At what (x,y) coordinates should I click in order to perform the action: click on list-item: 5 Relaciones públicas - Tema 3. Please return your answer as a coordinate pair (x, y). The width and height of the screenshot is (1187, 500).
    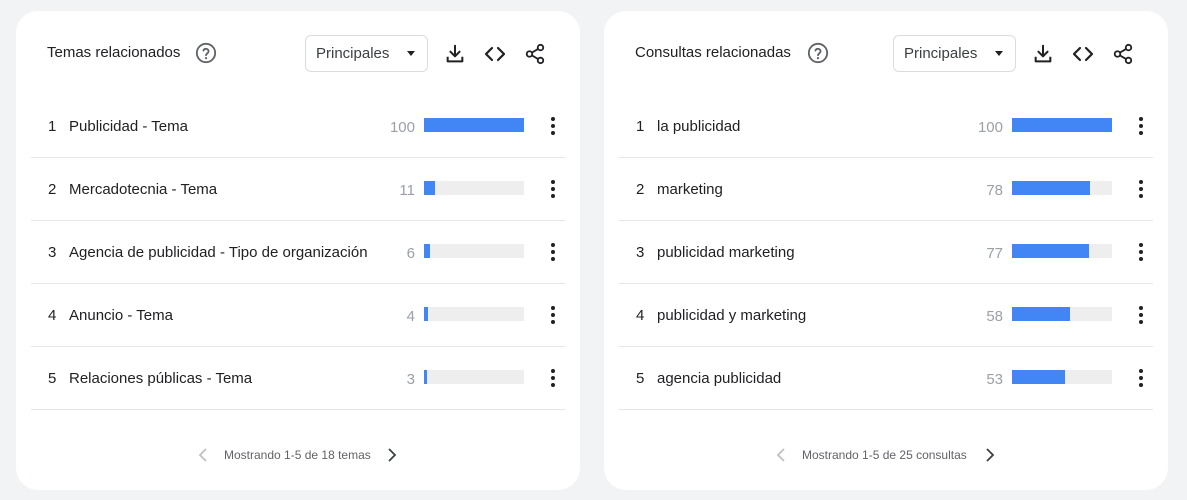
    Looking at the image, I should click on (298, 378).